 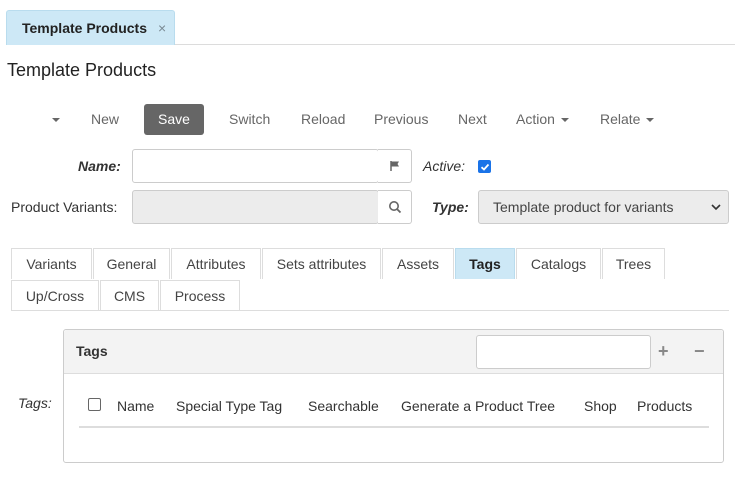 I want to click on flag-icon, so click(x=394, y=166).